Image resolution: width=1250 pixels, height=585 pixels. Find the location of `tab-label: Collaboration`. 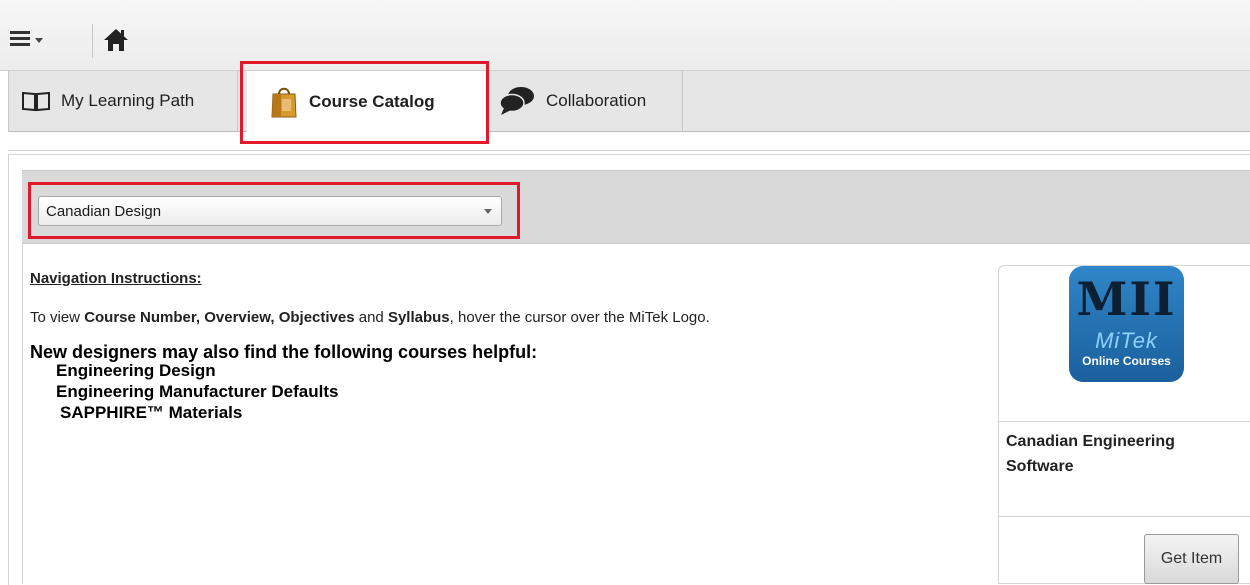

tab-label: Collaboration is located at coordinates (596, 100).